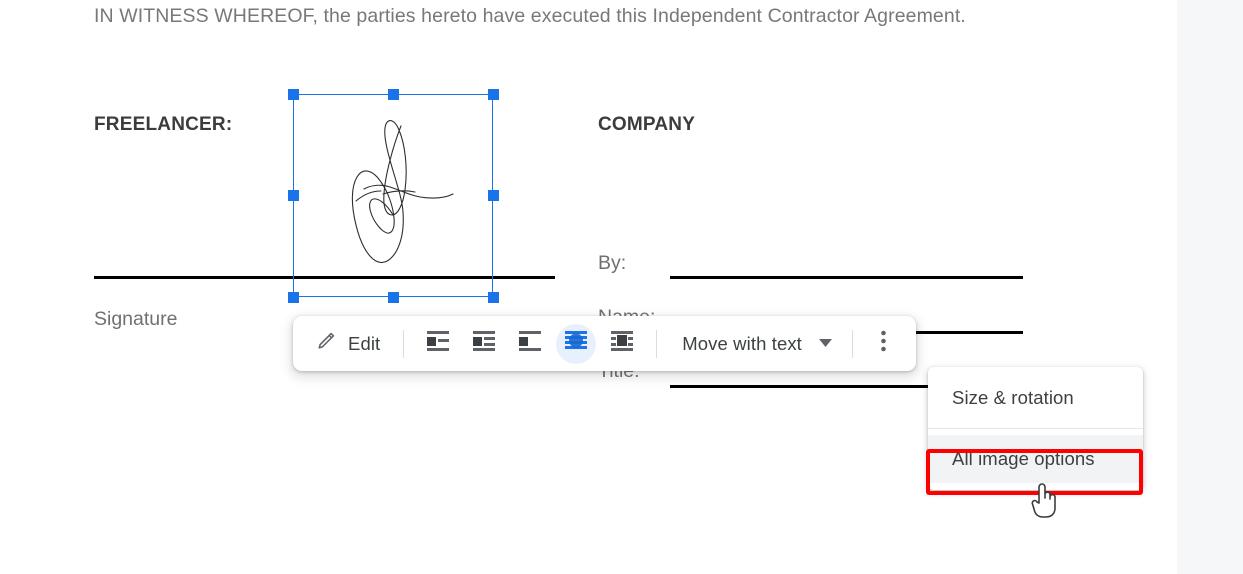 Image resolution: width=1243 pixels, height=574 pixels. I want to click on signature-image-selection, so click(393, 195).